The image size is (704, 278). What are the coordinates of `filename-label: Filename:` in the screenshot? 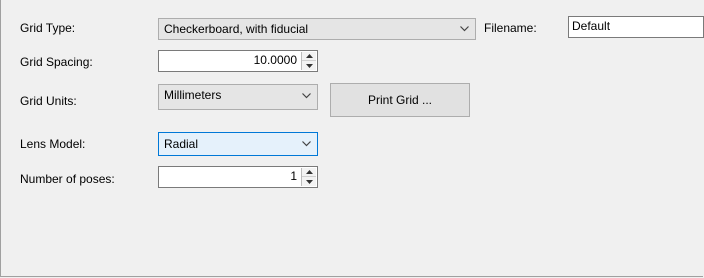 It's located at (510, 28).